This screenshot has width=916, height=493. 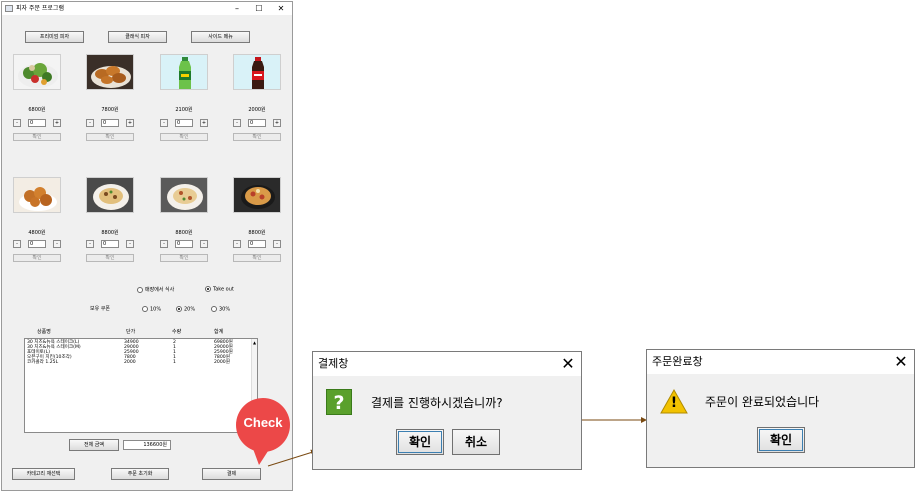 I want to click on payment-cancel-button: 취소, so click(x=476, y=442).